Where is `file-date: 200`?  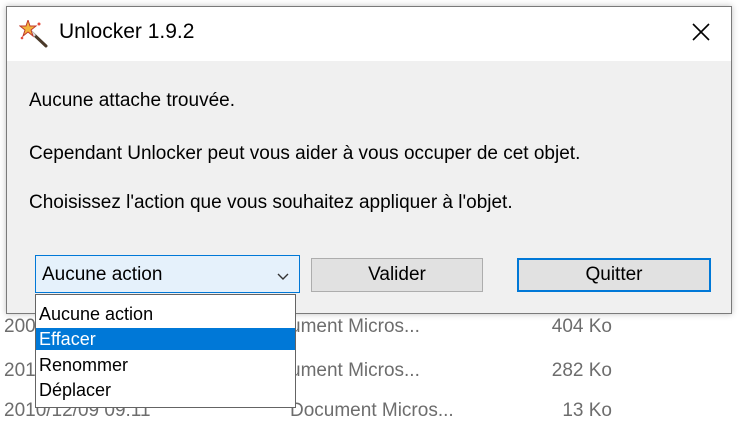
file-date: 200 is located at coordinates (20, 326).